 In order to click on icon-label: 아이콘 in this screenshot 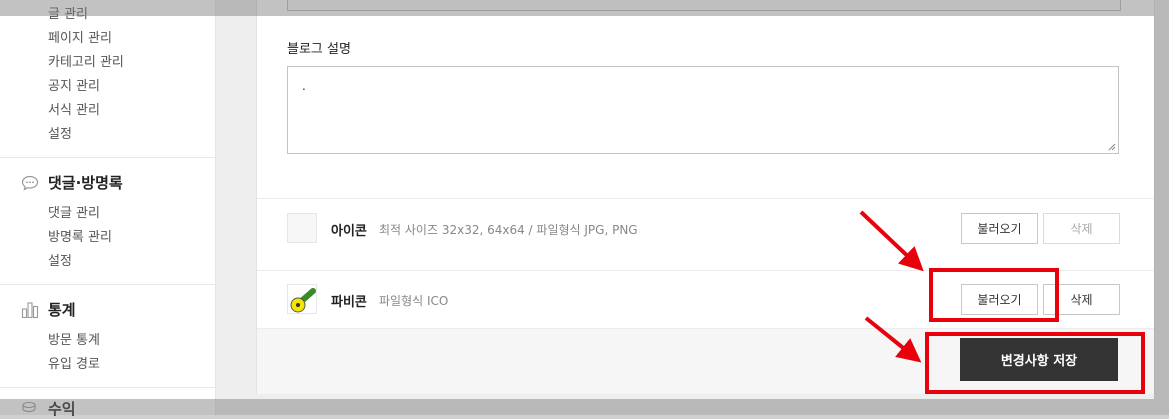, I will do `click(349, 231)`.